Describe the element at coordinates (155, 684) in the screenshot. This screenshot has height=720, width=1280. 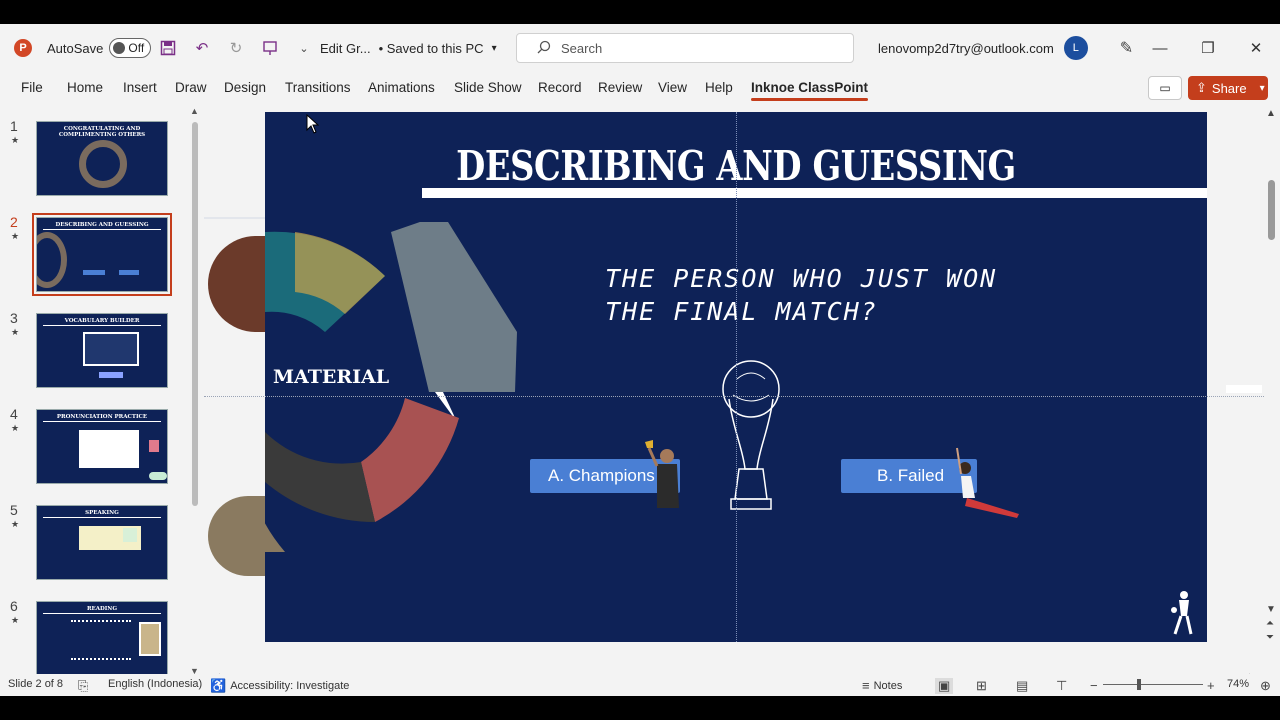
I see `language-status: English (Indonesia)` at that location.